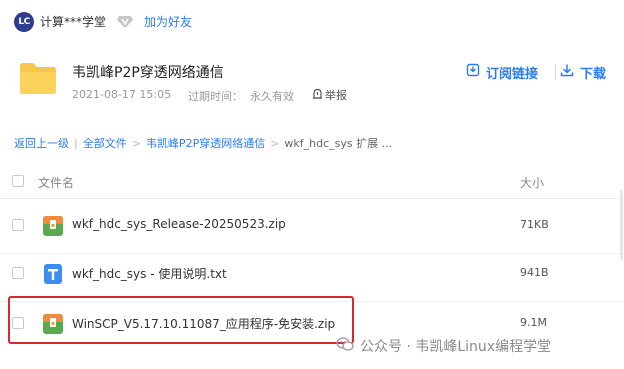 The image size is (624, 369). Describe the element at coordinates (312, 274) in the screenshot. I see `table-row: wkf_hdc_sys - 使用说明.txt 941B` at that location.